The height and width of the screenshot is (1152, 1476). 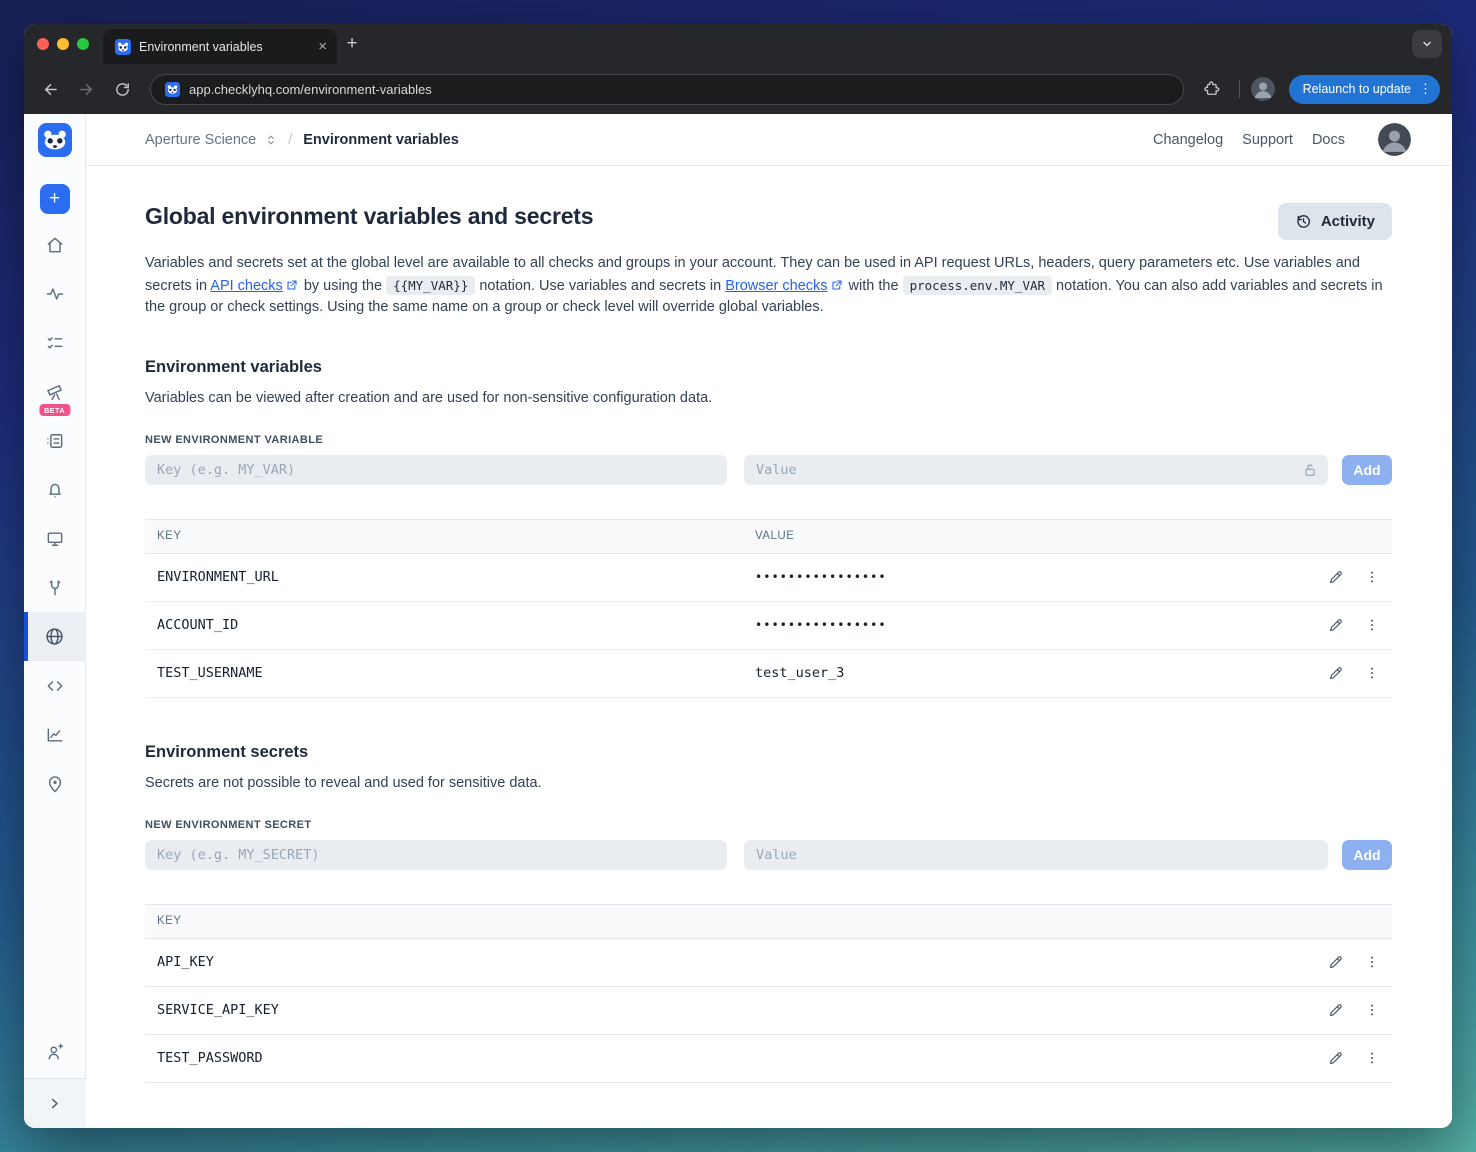 I want to click on column-header-key: KEY, so click(x=169, y=921).